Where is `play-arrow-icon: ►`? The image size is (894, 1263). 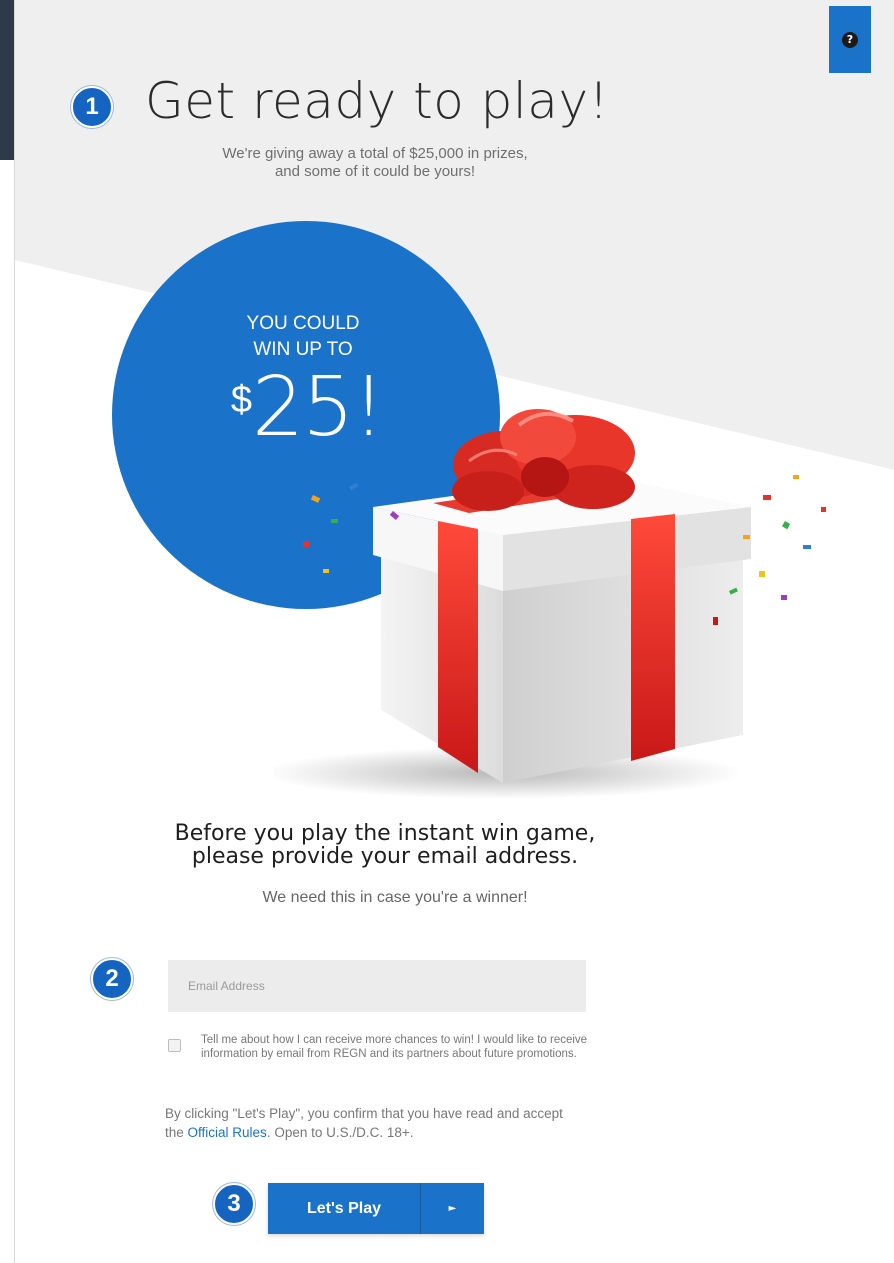
play-arrow-icon: ► is located at coordinates (452, 1208).